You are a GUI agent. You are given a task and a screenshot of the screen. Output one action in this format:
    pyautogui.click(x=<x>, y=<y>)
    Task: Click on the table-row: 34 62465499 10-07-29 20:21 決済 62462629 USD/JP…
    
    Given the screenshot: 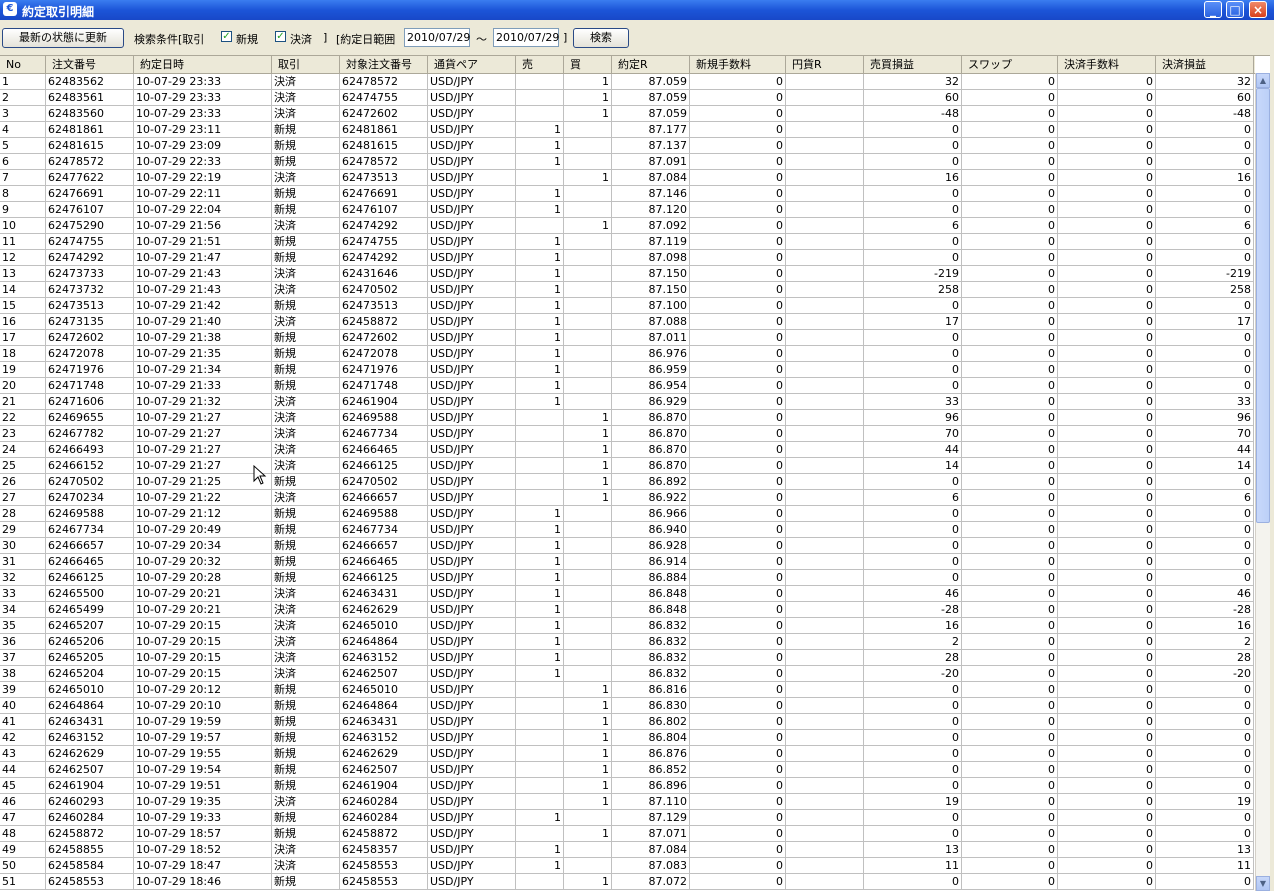 What is the action you would take?
    pyautogui.click(x=627, y=610)
    